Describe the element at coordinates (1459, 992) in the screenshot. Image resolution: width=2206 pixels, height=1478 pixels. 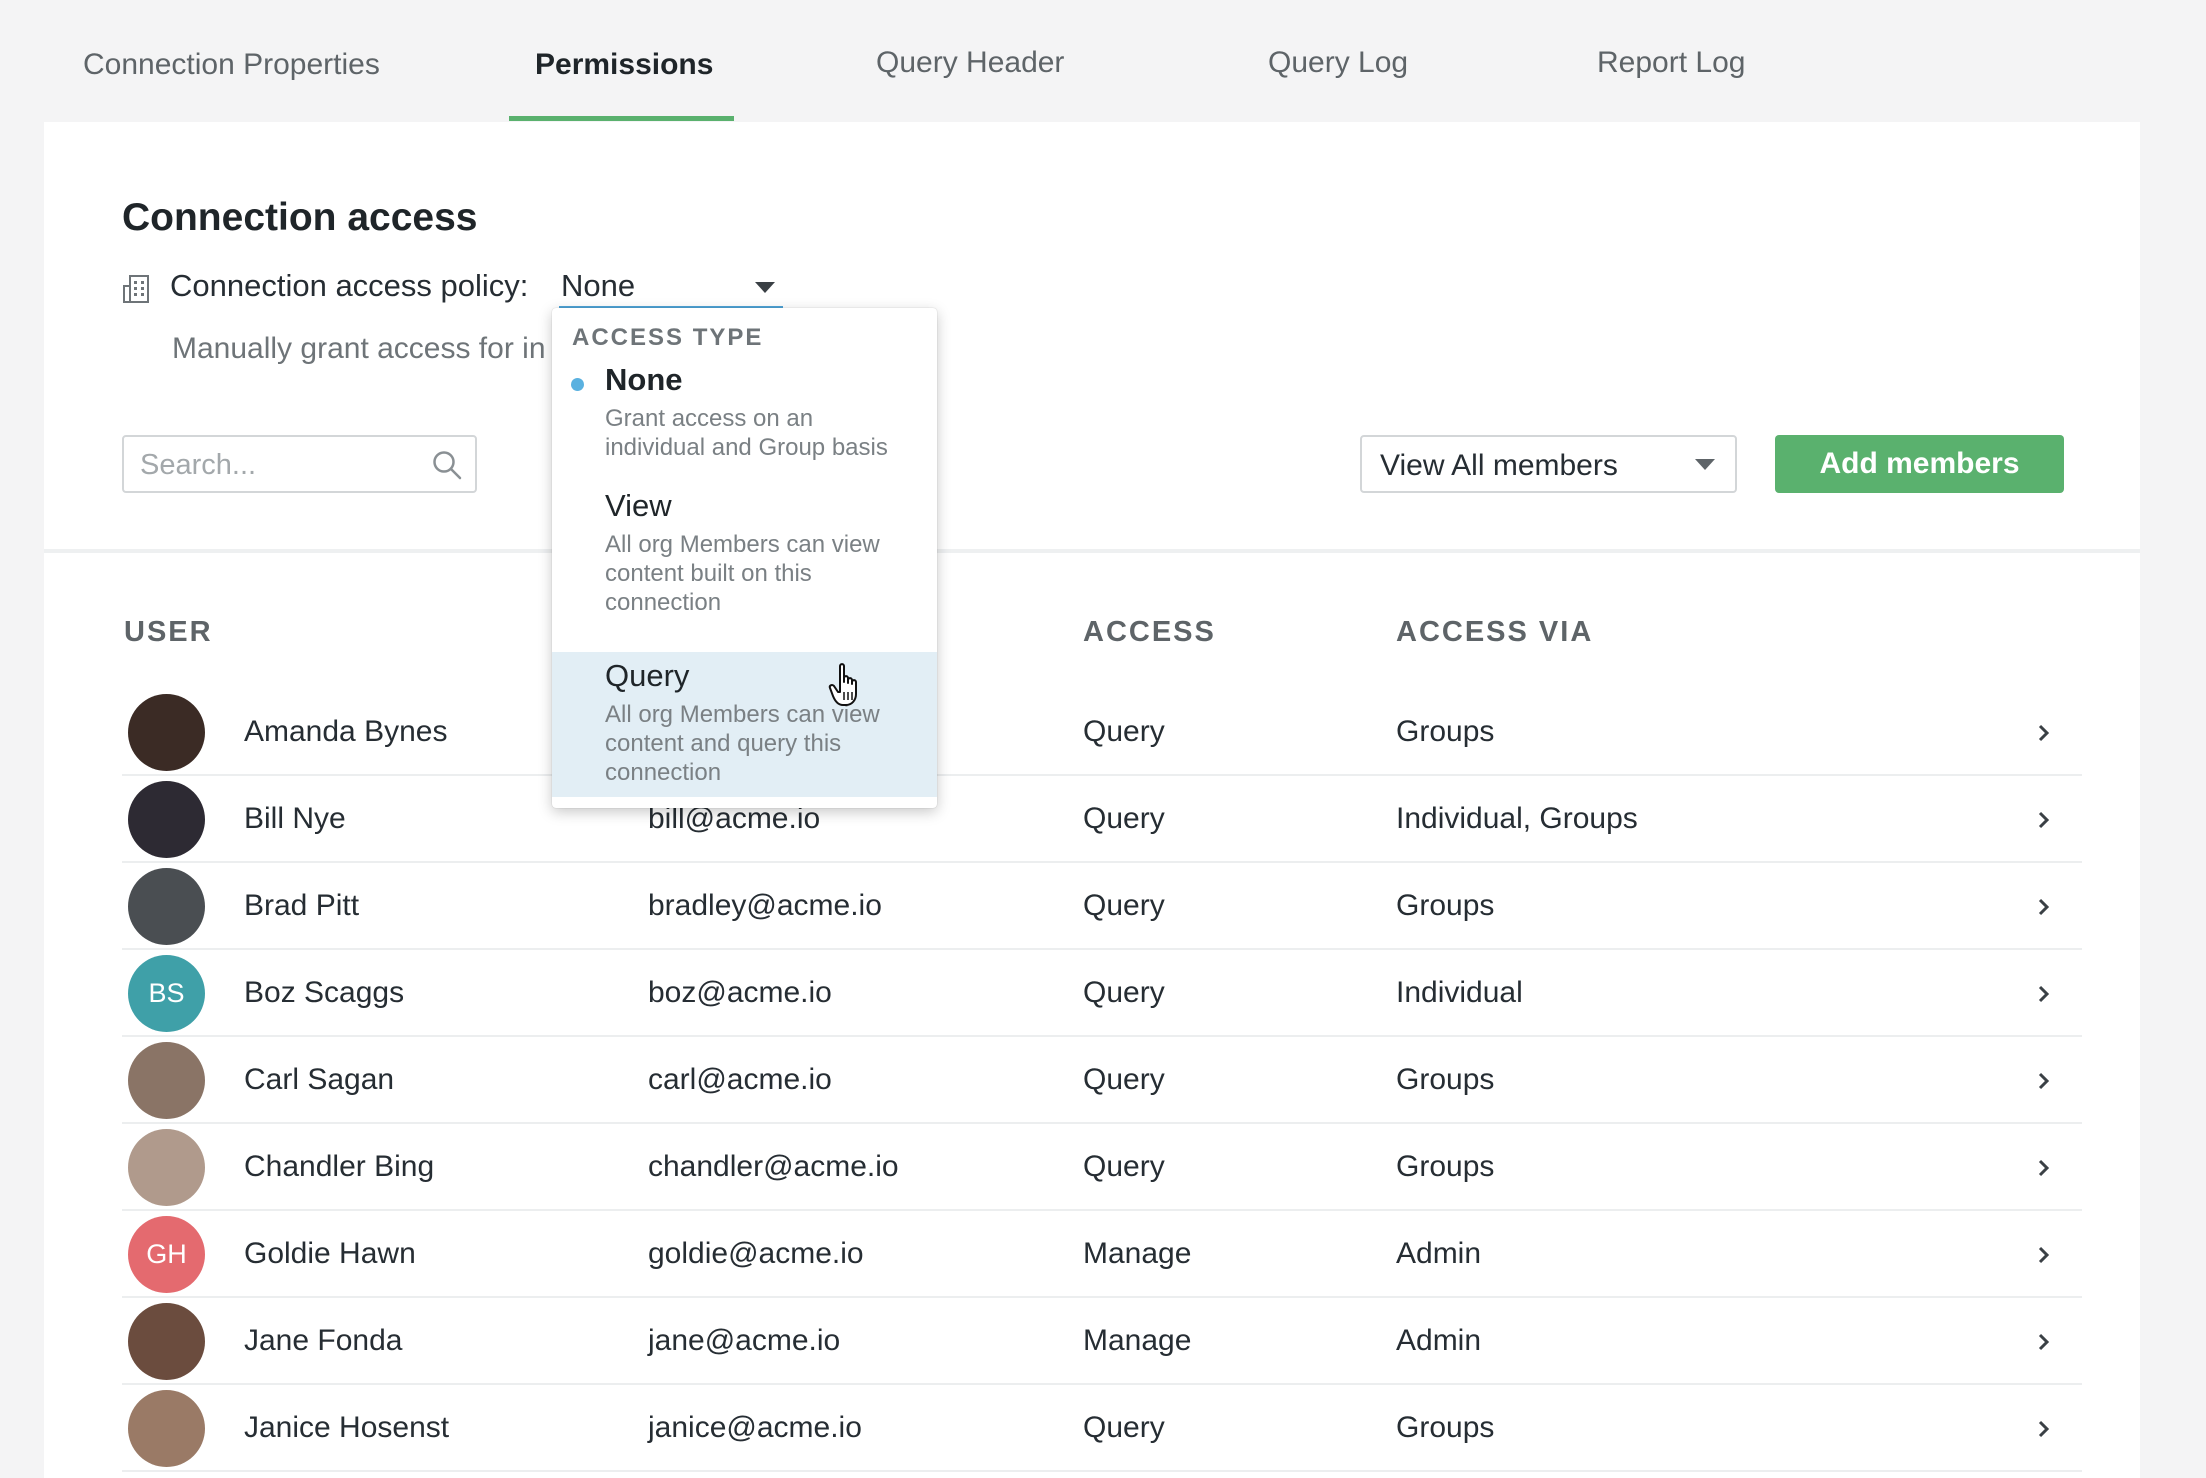
I see `member-access-via: Individual` at that location.